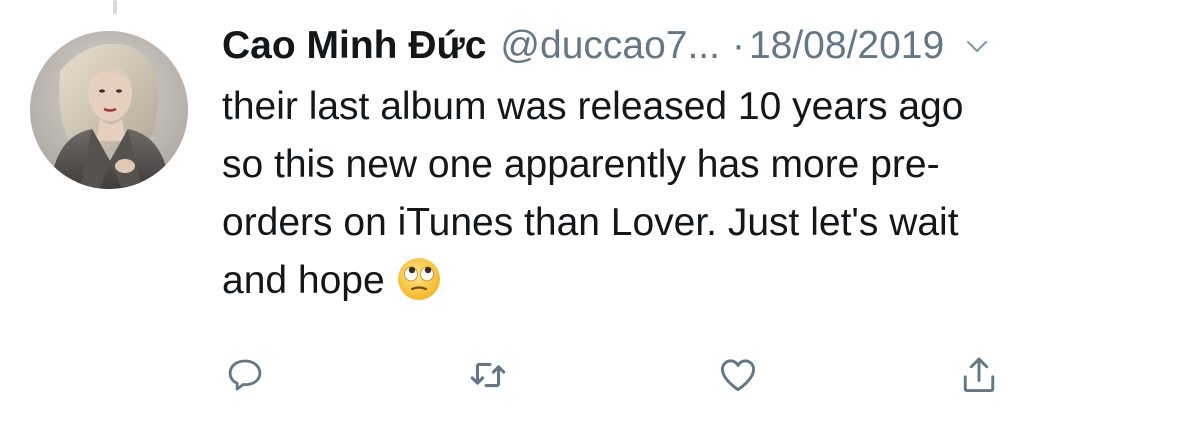 Image resolution: width=1200 pixels, height=424 pixels. I want to click on retweet-icon, so click(488, 375).